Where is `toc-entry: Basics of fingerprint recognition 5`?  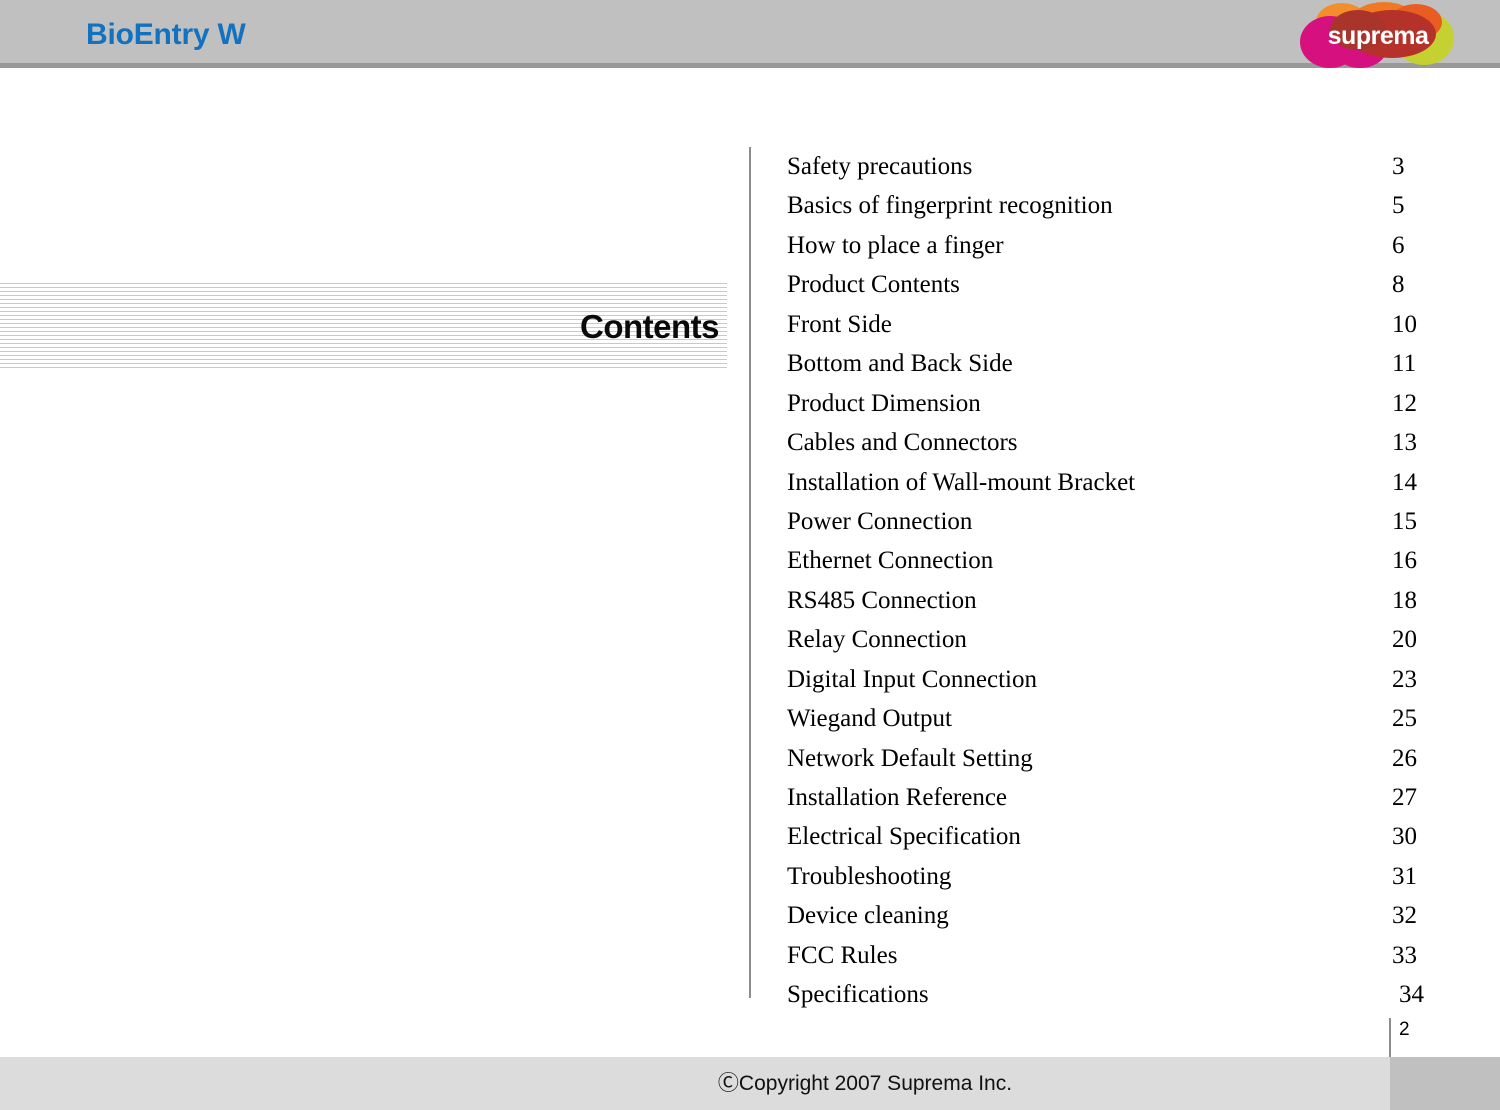
toc-entry: Basics of fingerprint recognition 5 is located at coordinates (1095, 205).